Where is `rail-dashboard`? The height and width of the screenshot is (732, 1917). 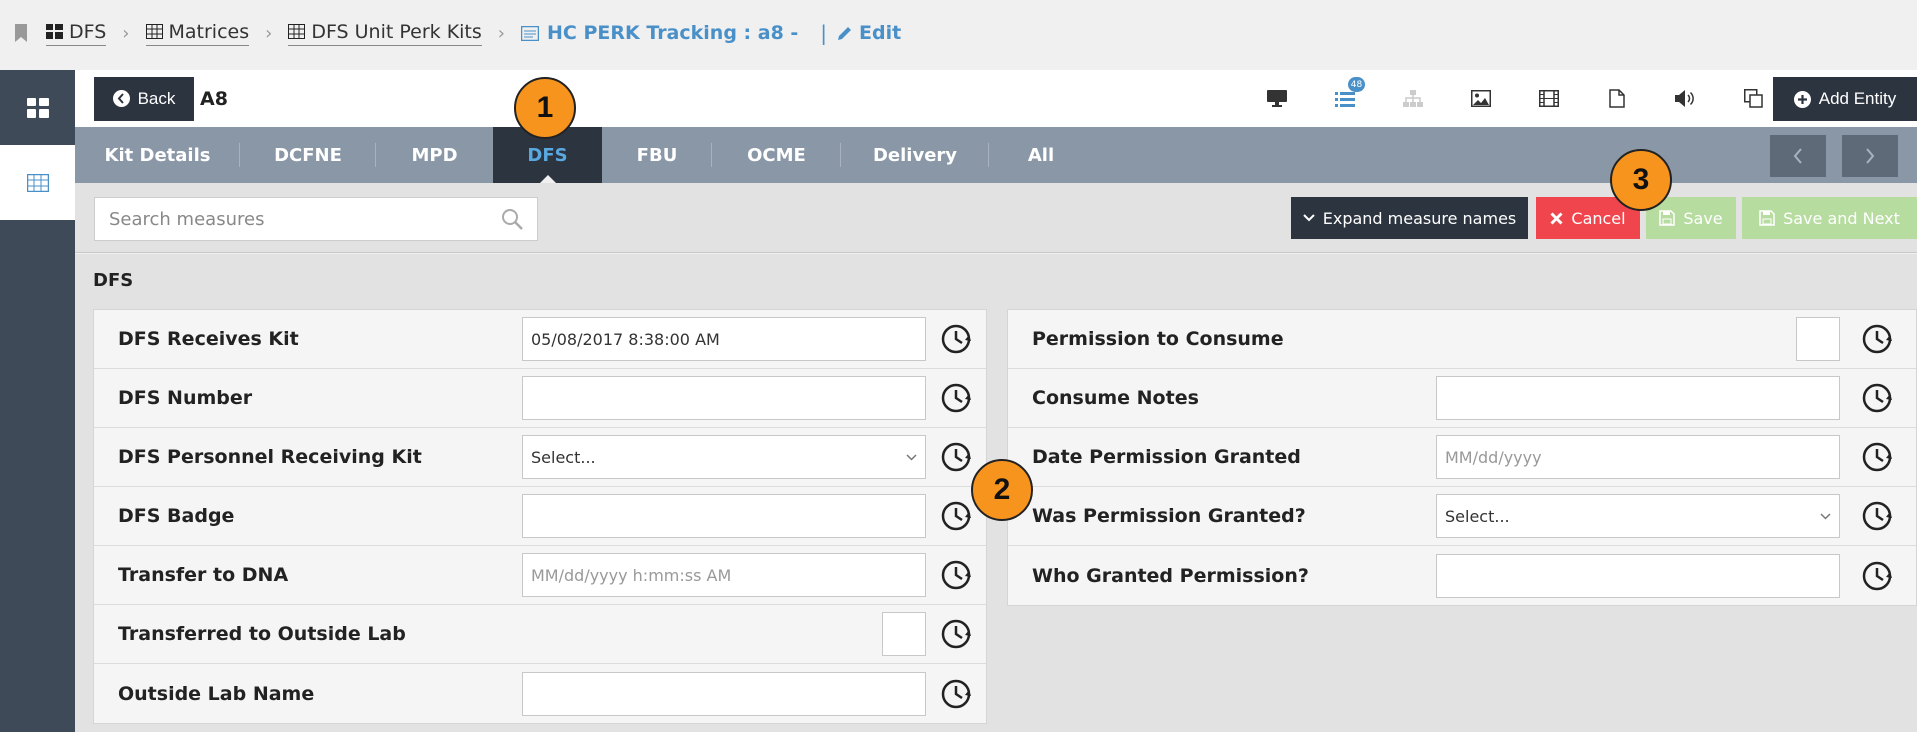
rail-dashboard is located at coordinates (37, 107).